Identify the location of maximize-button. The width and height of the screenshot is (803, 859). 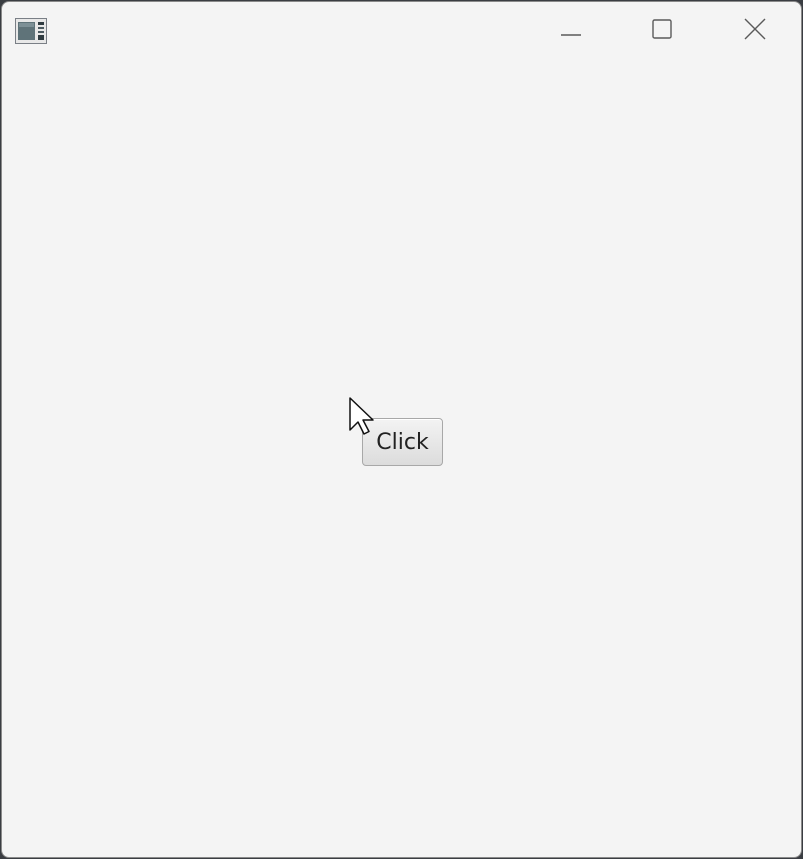
(662, 31).